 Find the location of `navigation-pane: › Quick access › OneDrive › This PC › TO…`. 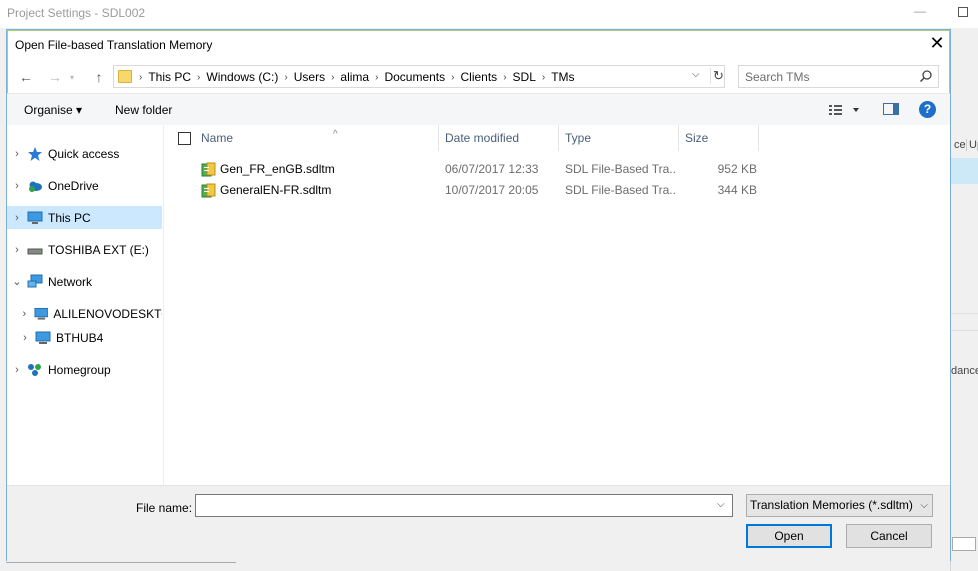

navigation-pane: › Quick access › OneDrive › This PC › TO… is located at coordinates (85, 305).